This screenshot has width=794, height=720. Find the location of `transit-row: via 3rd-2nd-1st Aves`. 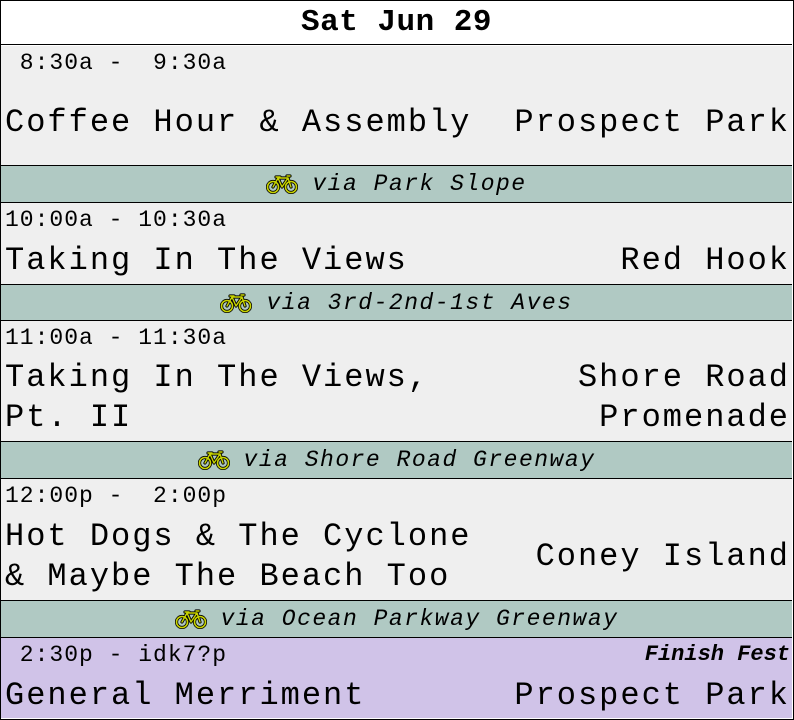

transit-row: via 3rd-2nd-1st Aves is located at coordinates (396, 303).